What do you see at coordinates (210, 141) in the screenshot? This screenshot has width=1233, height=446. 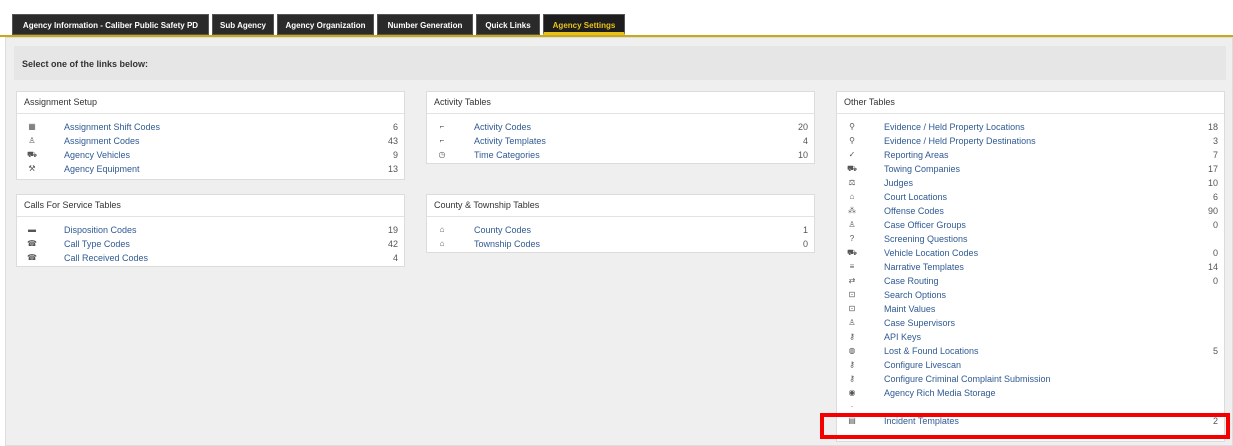 I see `link-assignment-codes: ♙ Assignment Codes 43` at bounding box center [210, 141].